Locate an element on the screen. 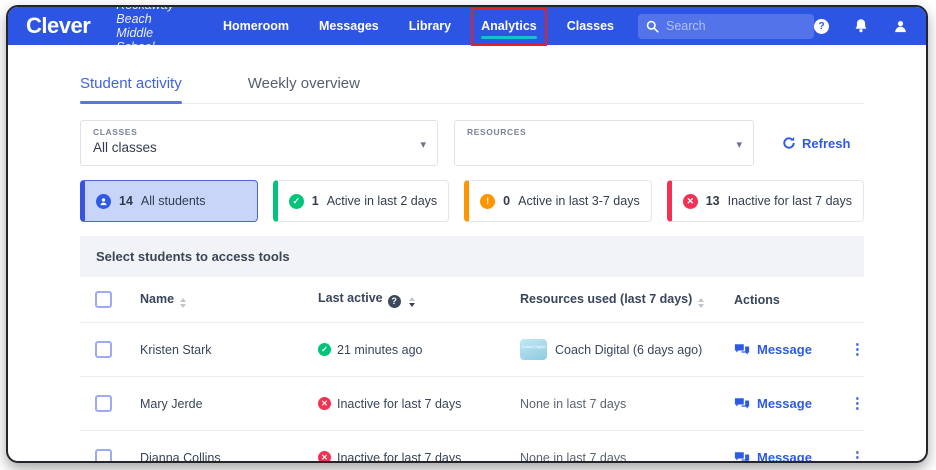 The height and width of the screenshot is (470, 936). card-inactive-7-days: ✕ 13 Inactive for last 7 days is located at coordinates (765, 201).